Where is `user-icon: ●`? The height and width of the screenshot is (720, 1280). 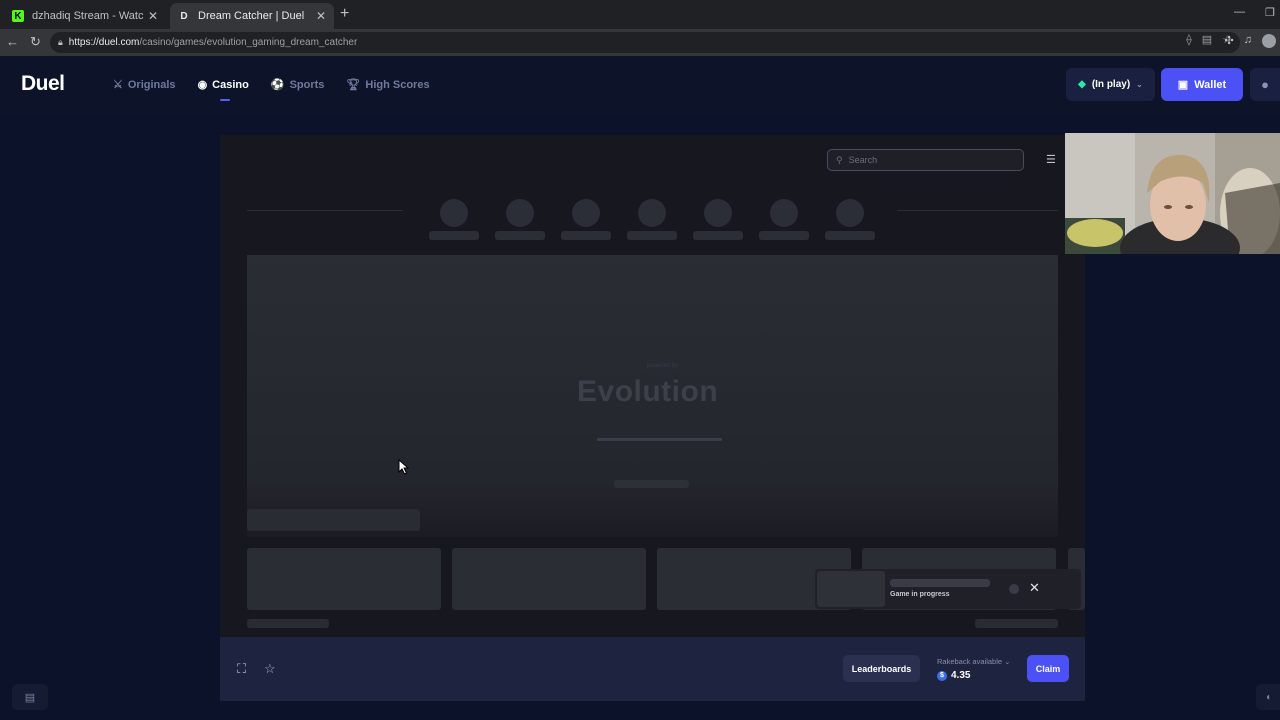
user-icon: ● is located at coordinates (1265, 84).